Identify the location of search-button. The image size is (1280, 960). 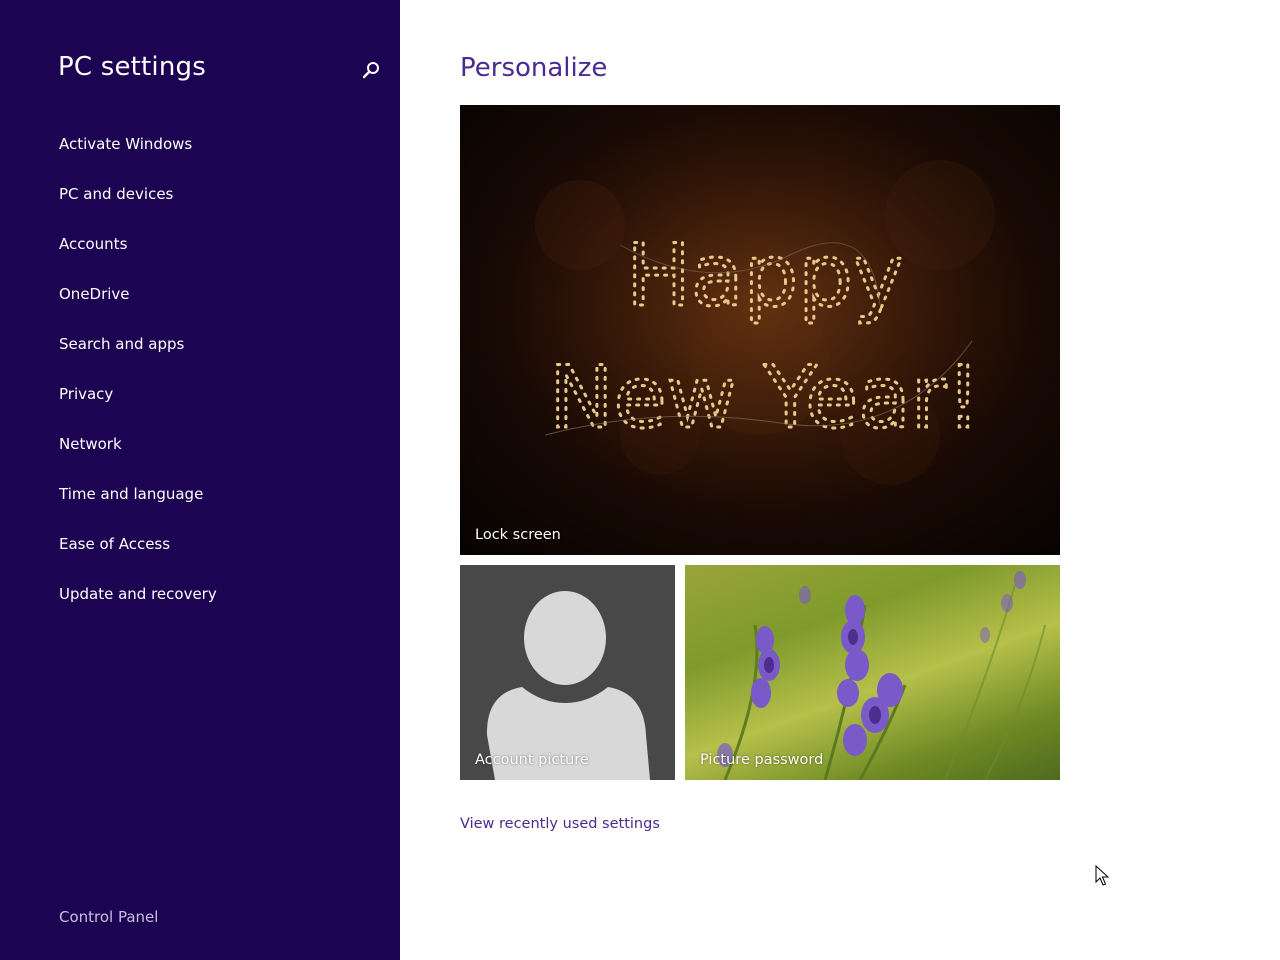
(371, 71).